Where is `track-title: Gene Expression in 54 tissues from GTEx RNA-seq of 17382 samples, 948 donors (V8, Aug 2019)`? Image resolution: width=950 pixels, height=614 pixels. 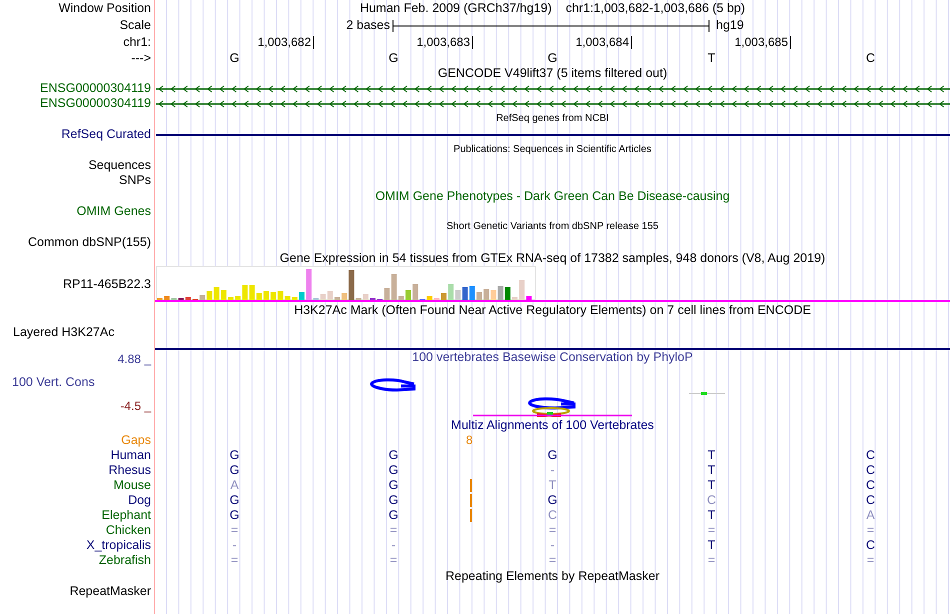
track-title: Gene Expression in 54 tissues from GTEx RNA-seq of 17382 samples, 948 donors (V8, Aug 2019) is located at coordinates (553, 258).